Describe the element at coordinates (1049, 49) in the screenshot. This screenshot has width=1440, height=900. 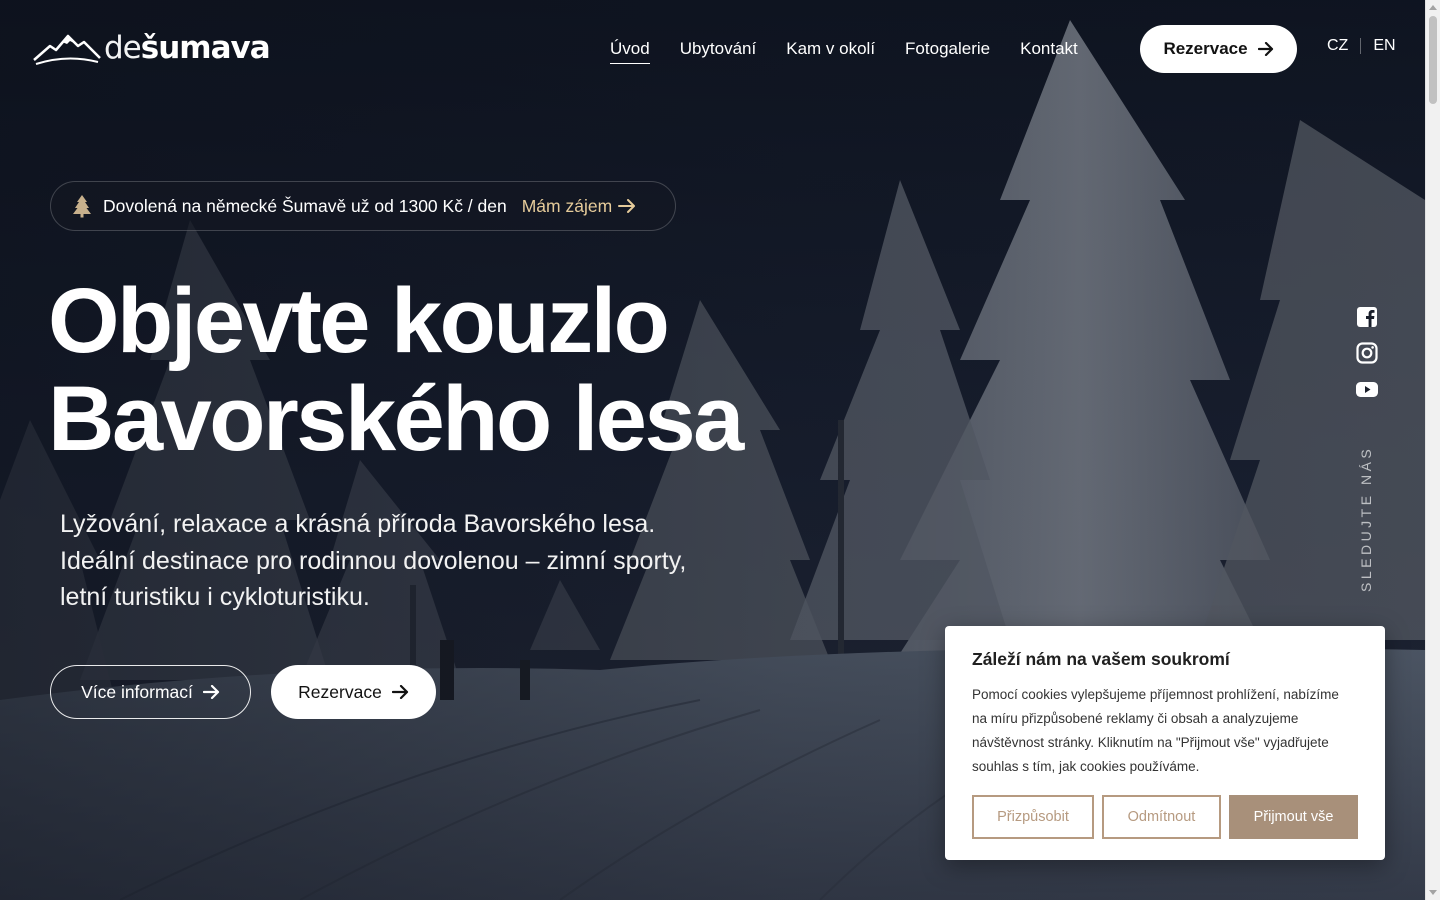
I see `nav-item-kontakt: Kontakt` at that location.